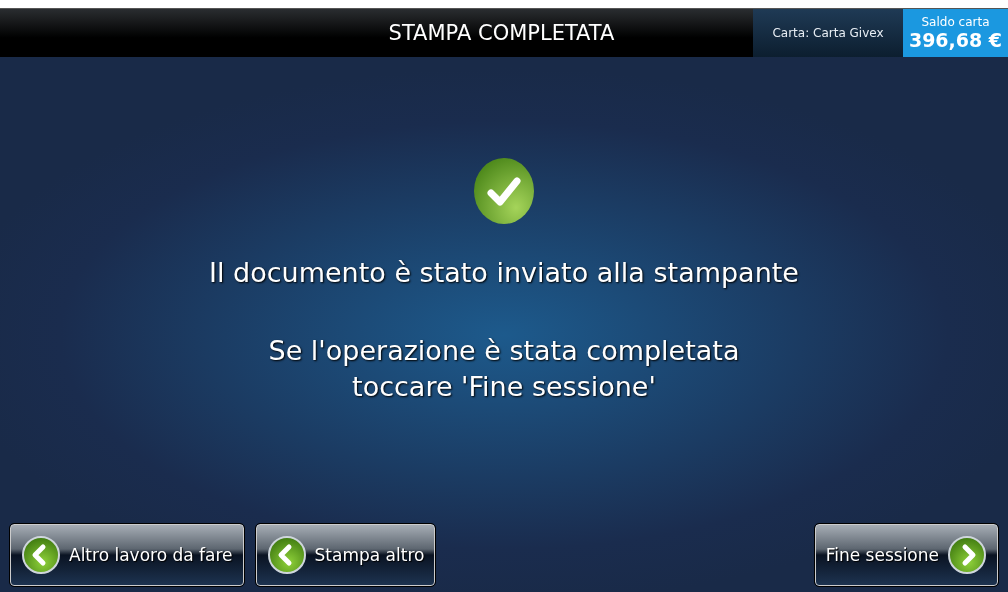 This screenshot has height=592, width=1008. I want to click on screen-title: STAMPA COMPLETATA, so click(501, 33).